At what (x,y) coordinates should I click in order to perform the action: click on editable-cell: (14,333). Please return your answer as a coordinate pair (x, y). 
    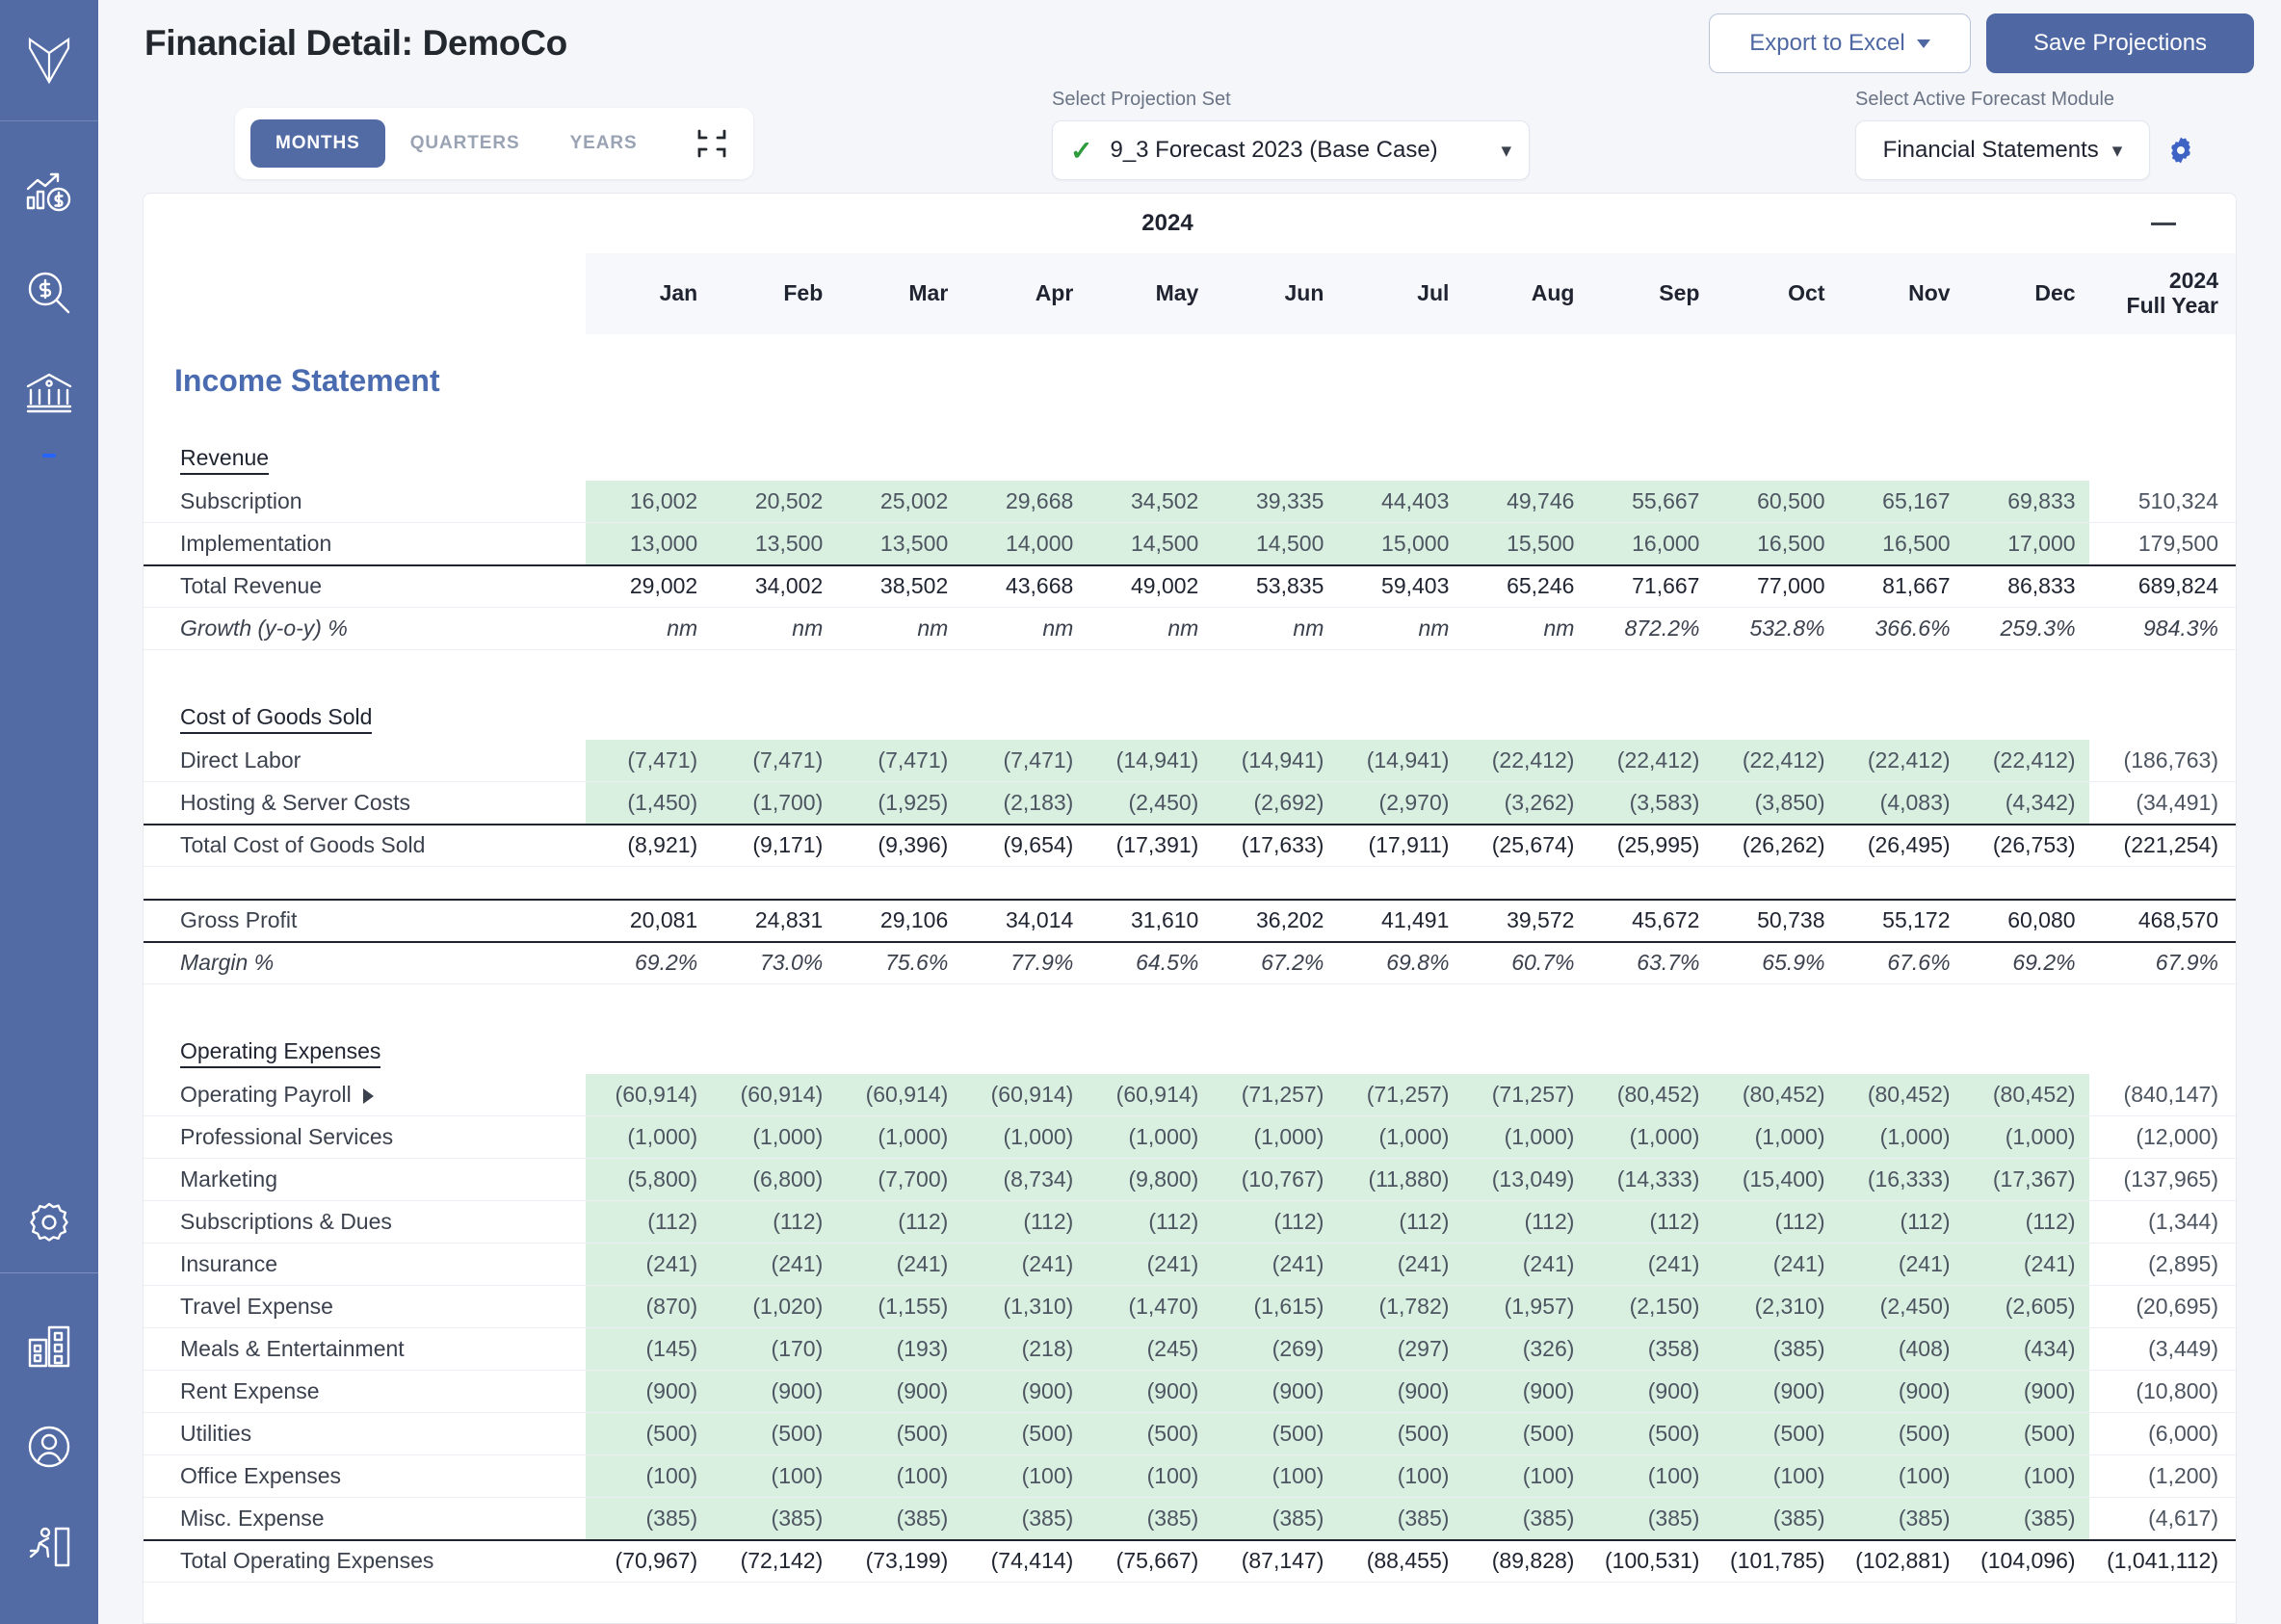
    Looking at the image, I should click on (1650, 1179).